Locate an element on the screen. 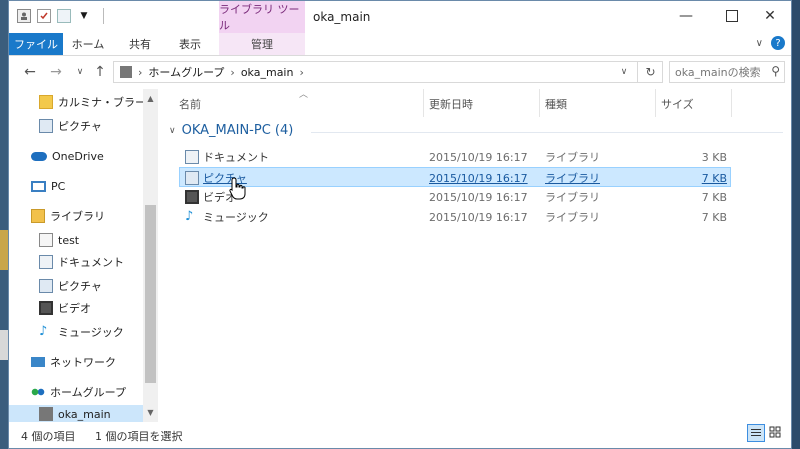 This screenshot has width=800, height=449. tab-manage: 管理 is located at coordinates (262, 44).